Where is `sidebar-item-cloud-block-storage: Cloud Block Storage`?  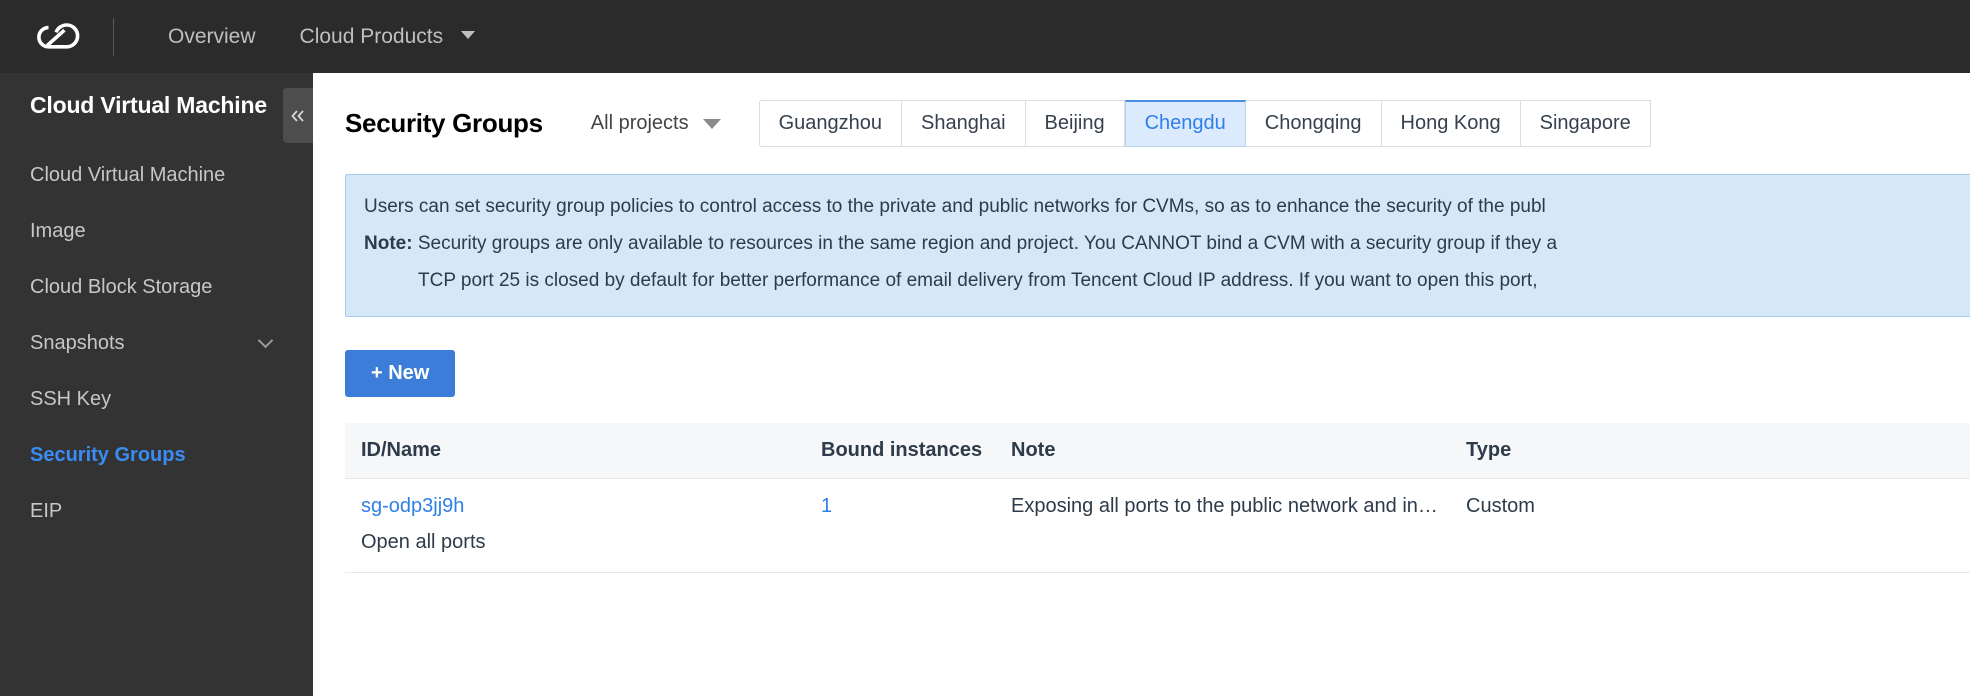 sidebar-item-cloud-block-storage: Cloud Block Storage is located at coordinates (156, 287).